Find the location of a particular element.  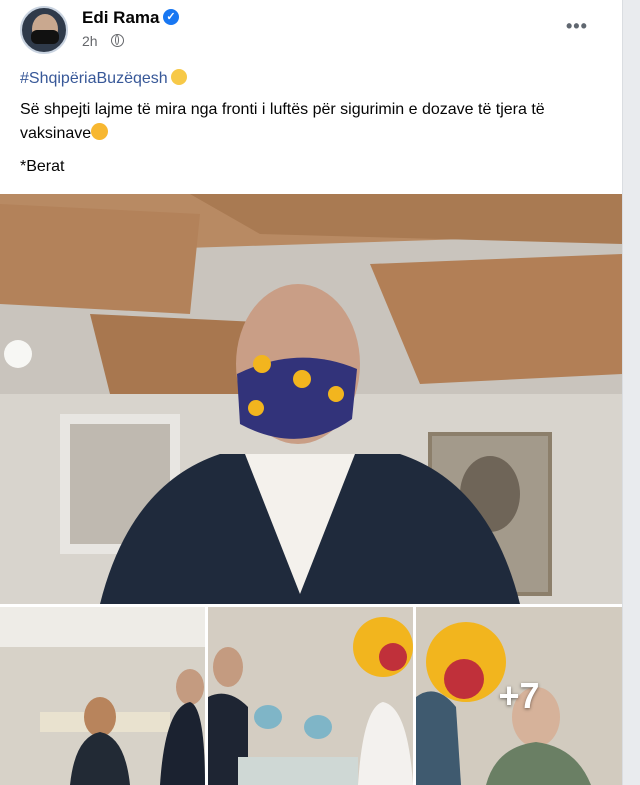

thumbnail-2-image is located at coordinates (310, 696).